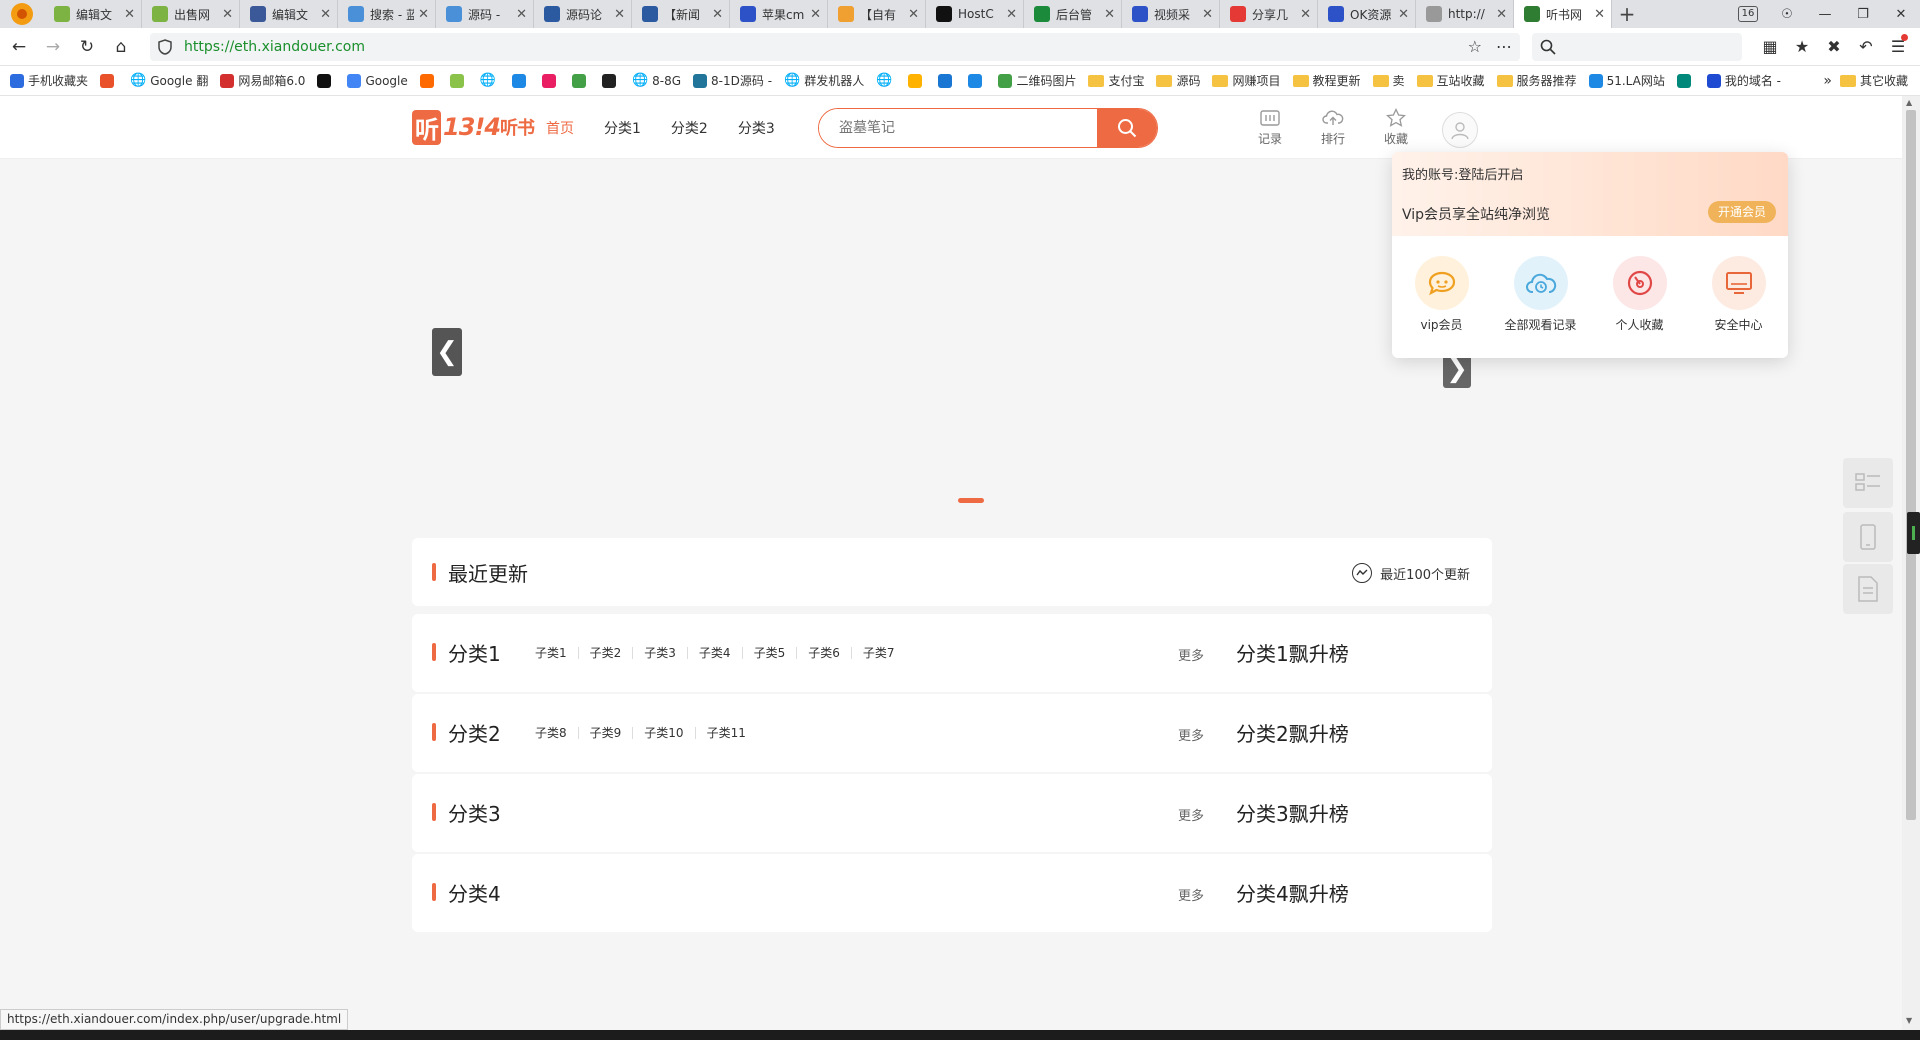  What do you see at coordinates (474, 732) in the screenshot?
I see `category-title: 分类2` at bounding box center [474, 732].